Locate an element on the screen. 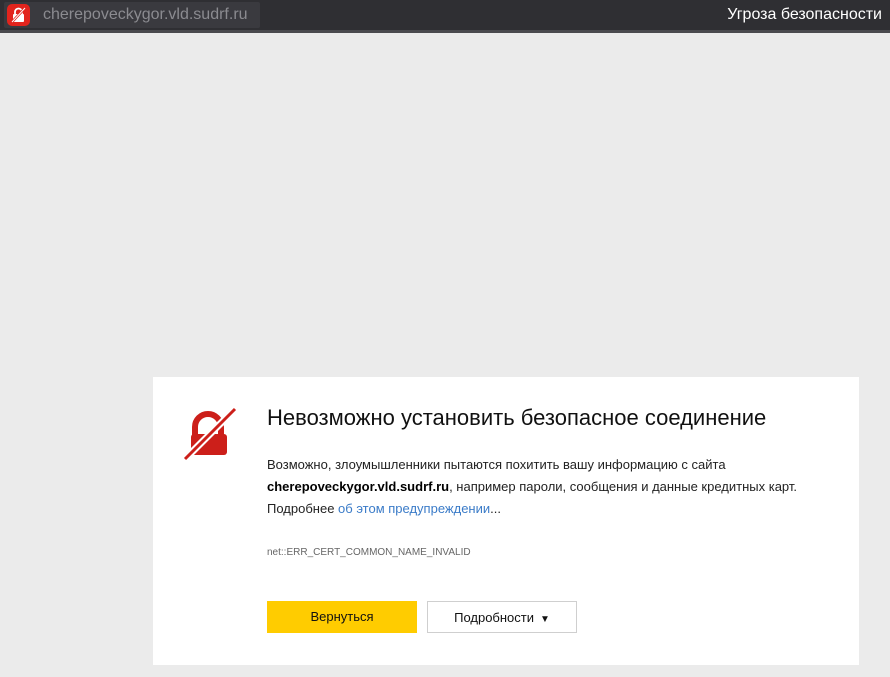  back-button: Вернуться is located at coordinates (342, 617).